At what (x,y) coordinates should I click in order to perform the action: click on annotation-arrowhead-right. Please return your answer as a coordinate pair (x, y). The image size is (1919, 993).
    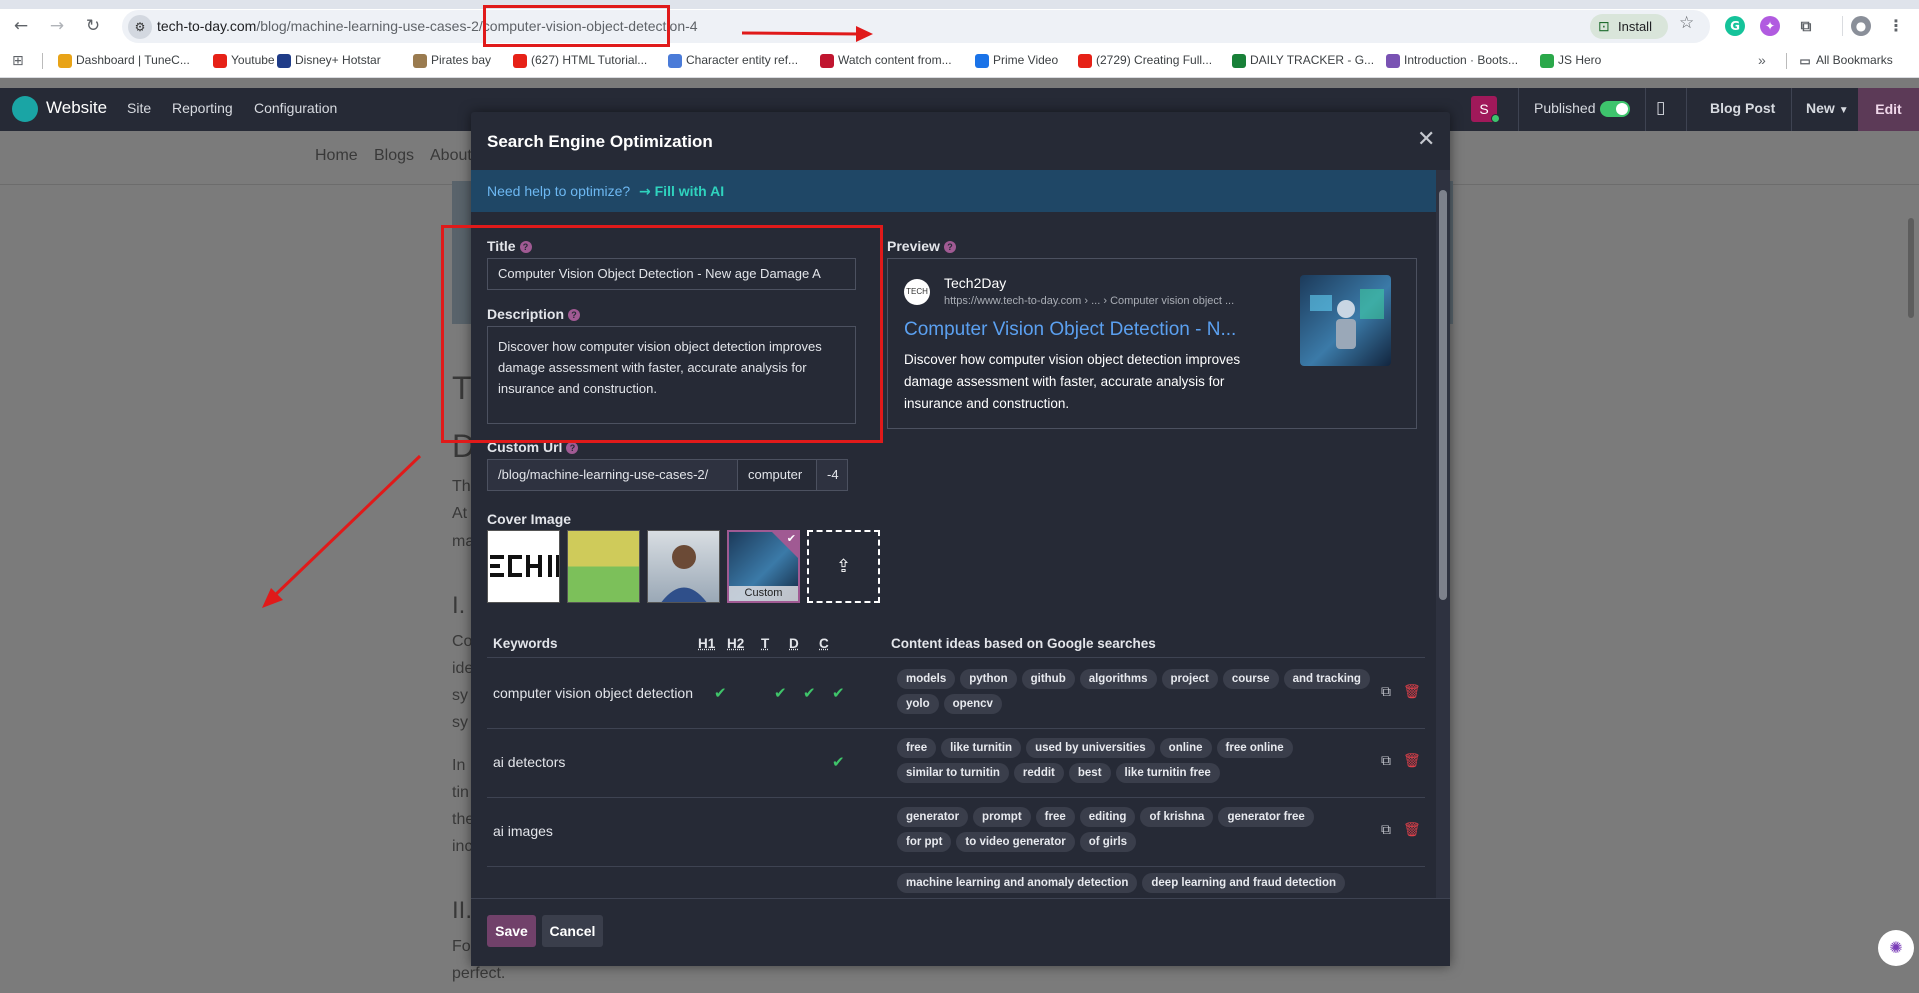
    Looking at the image, I should click on (864, 34).